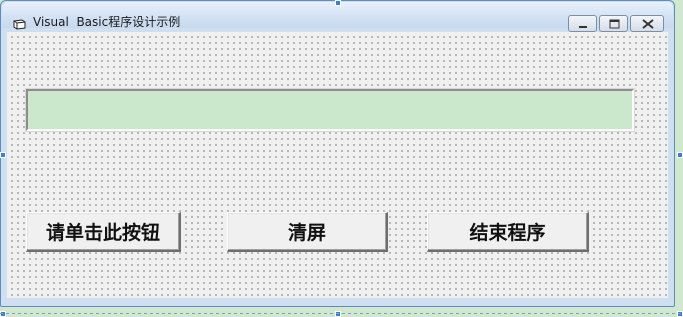 This screenshot has width=683, height=317. I want to click on clear-screen-button: 清屏, so click(307, 232).